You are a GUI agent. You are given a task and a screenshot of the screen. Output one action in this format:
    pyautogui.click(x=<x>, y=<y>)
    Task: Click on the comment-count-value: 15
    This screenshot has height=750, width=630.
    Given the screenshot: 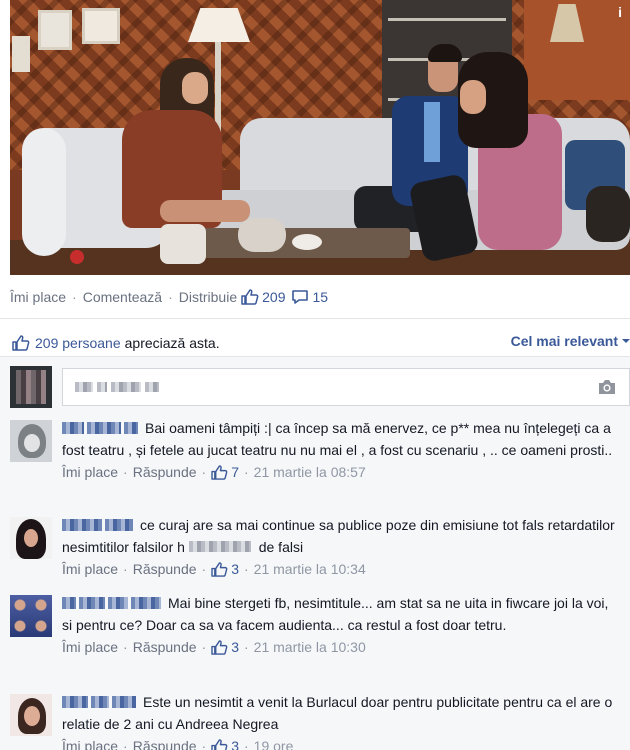 What is the action you would take?
    pyautogui.click(x=320, y=297)
    